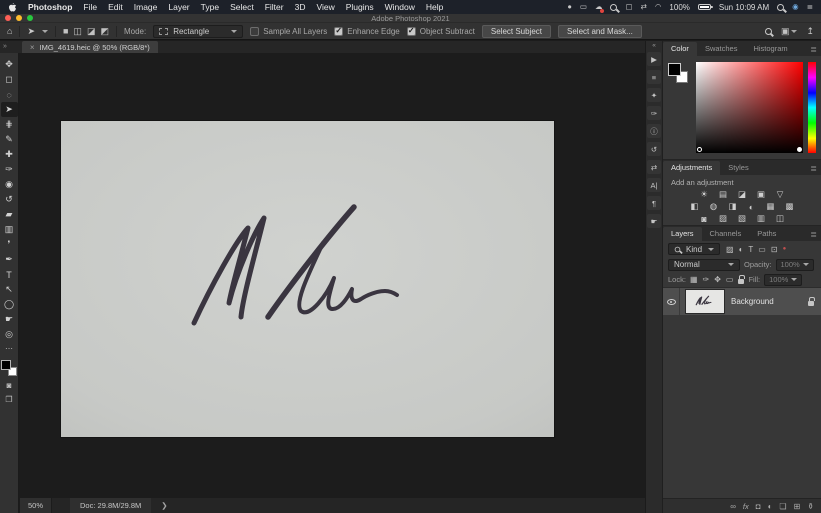 The height and width of the screenshot is (513, 821). Describe the element at coordinates (50, 7) in the screenshot. I see `menu-photoshop: Photoshop` at that location.